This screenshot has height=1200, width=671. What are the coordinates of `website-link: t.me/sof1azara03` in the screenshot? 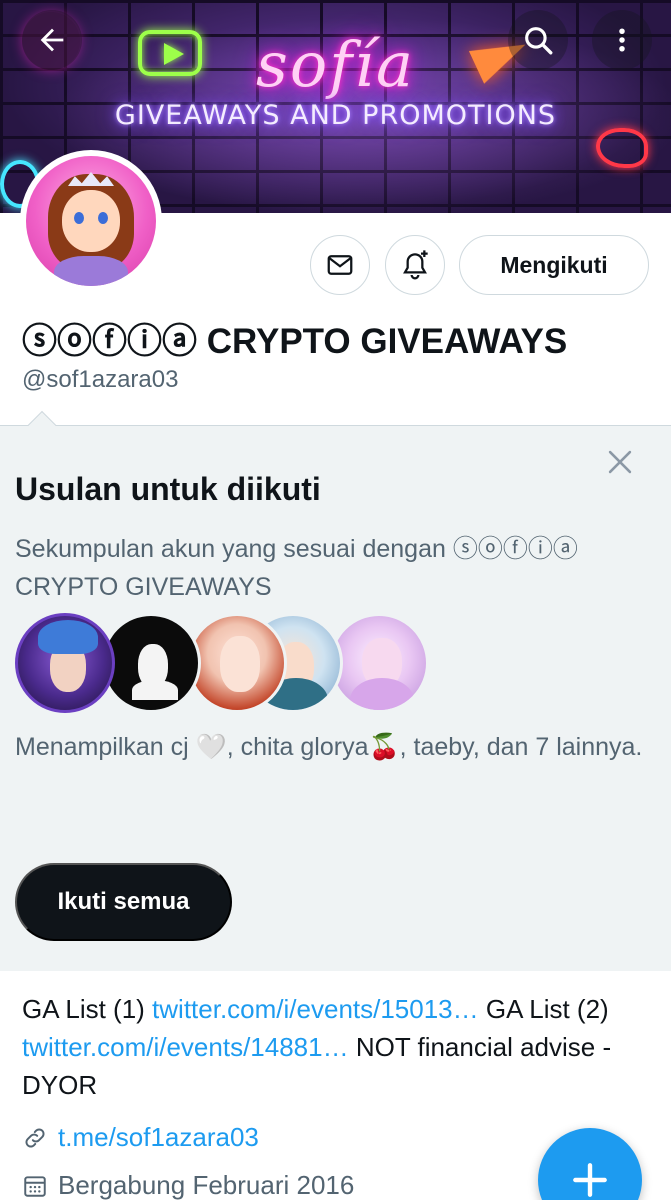 It's located at (158, 1137).